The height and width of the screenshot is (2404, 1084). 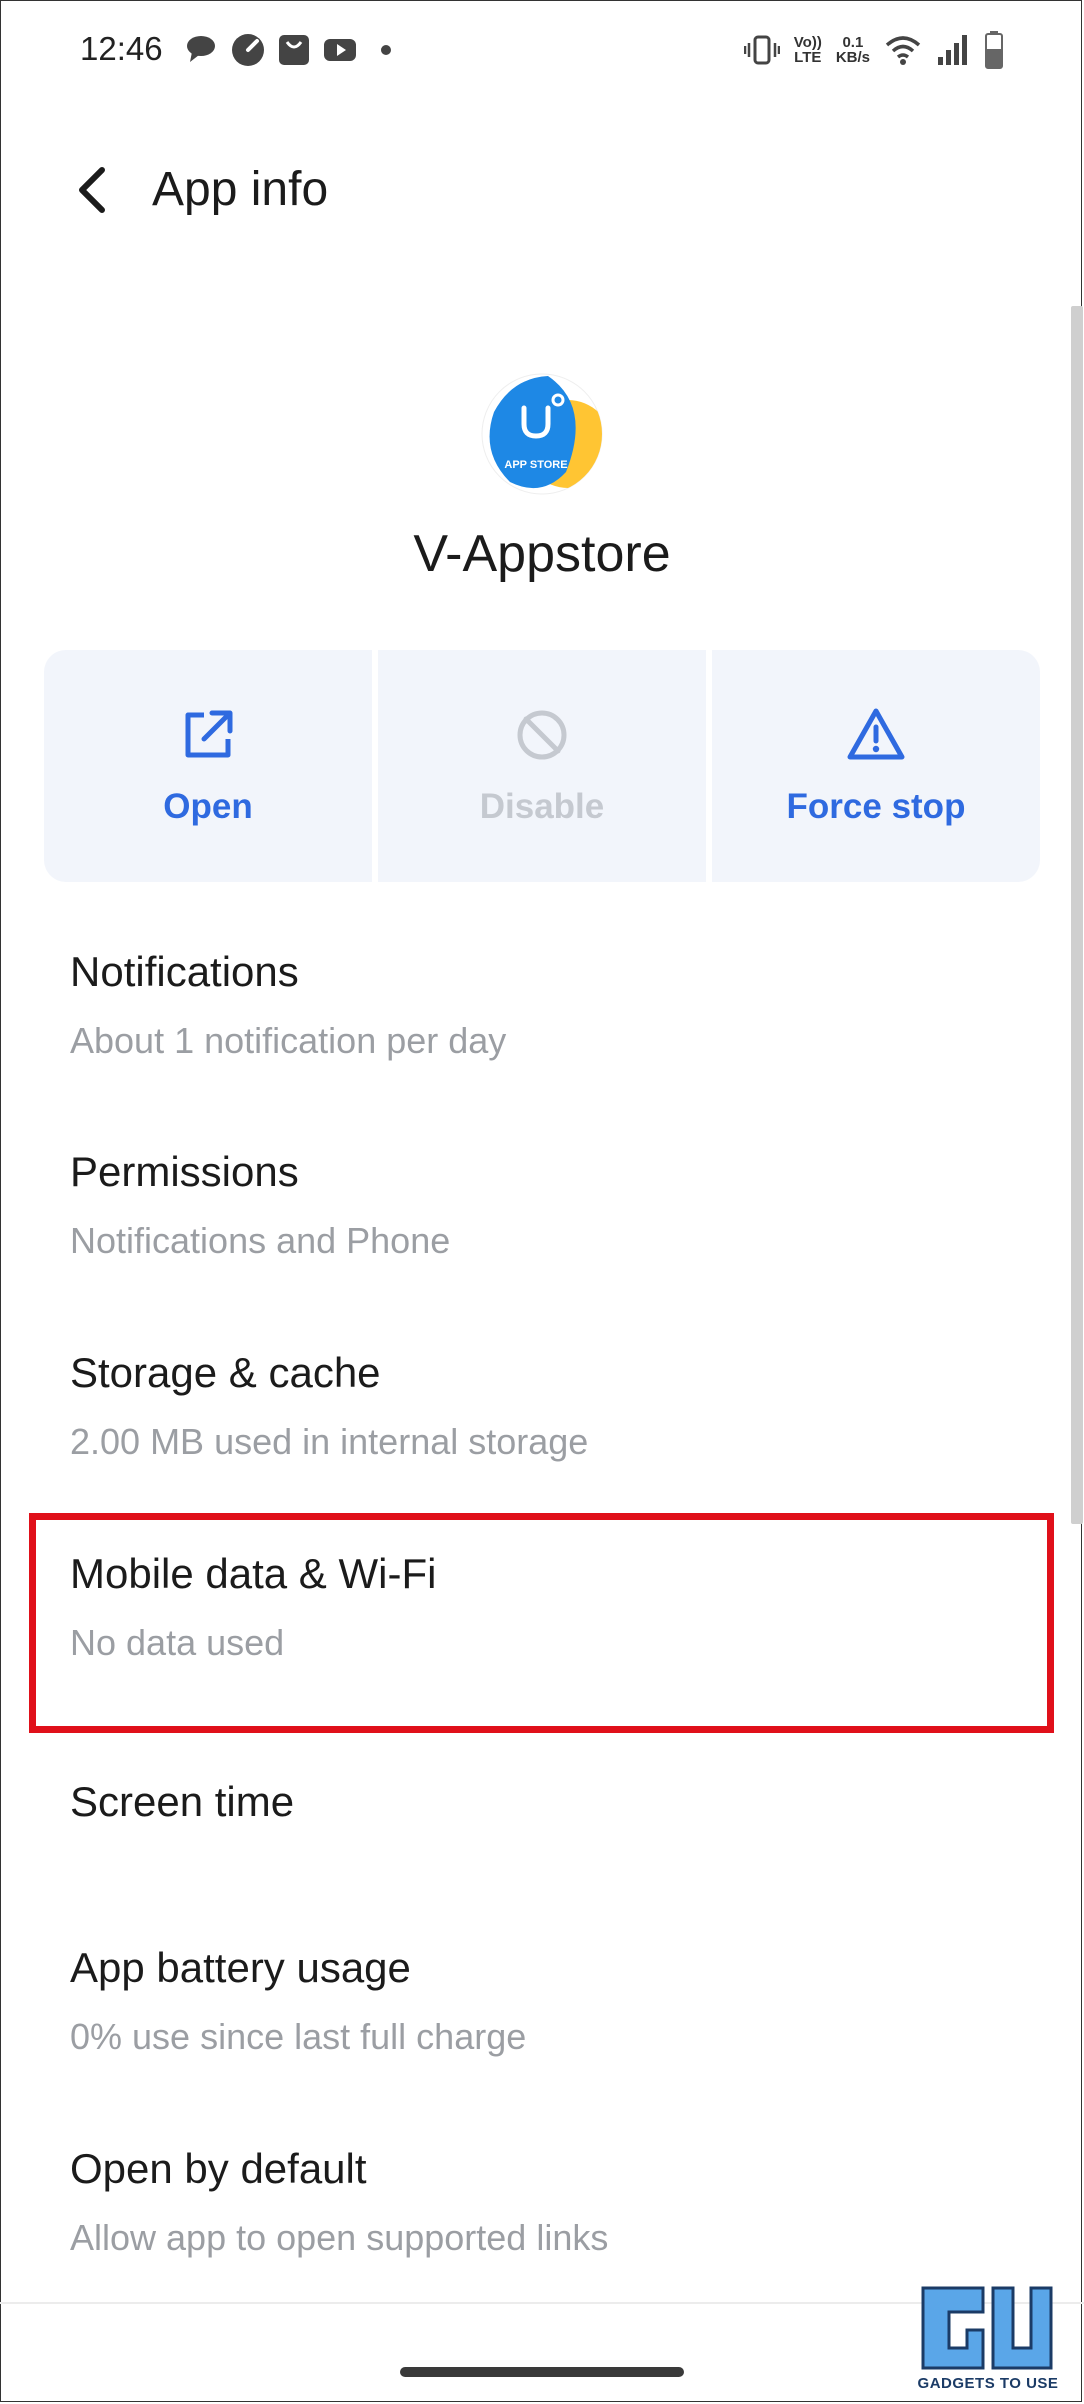 I want to click on back-arrow-icon, so click(x=94, y=190).